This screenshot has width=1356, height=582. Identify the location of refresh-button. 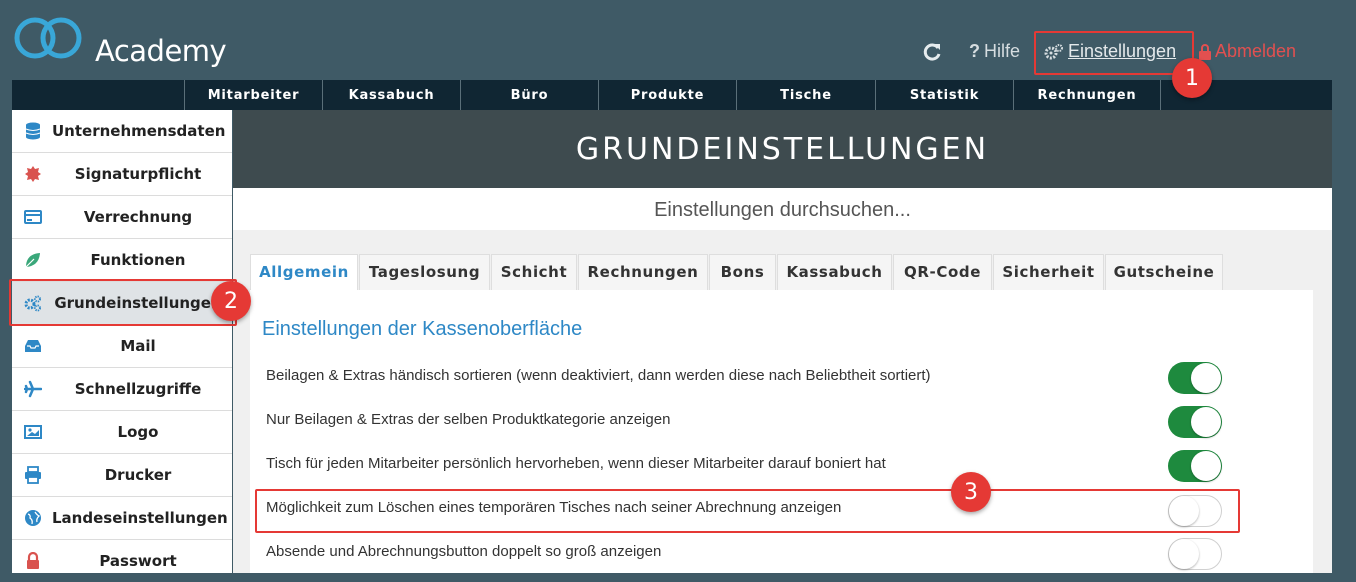
(932, 52).